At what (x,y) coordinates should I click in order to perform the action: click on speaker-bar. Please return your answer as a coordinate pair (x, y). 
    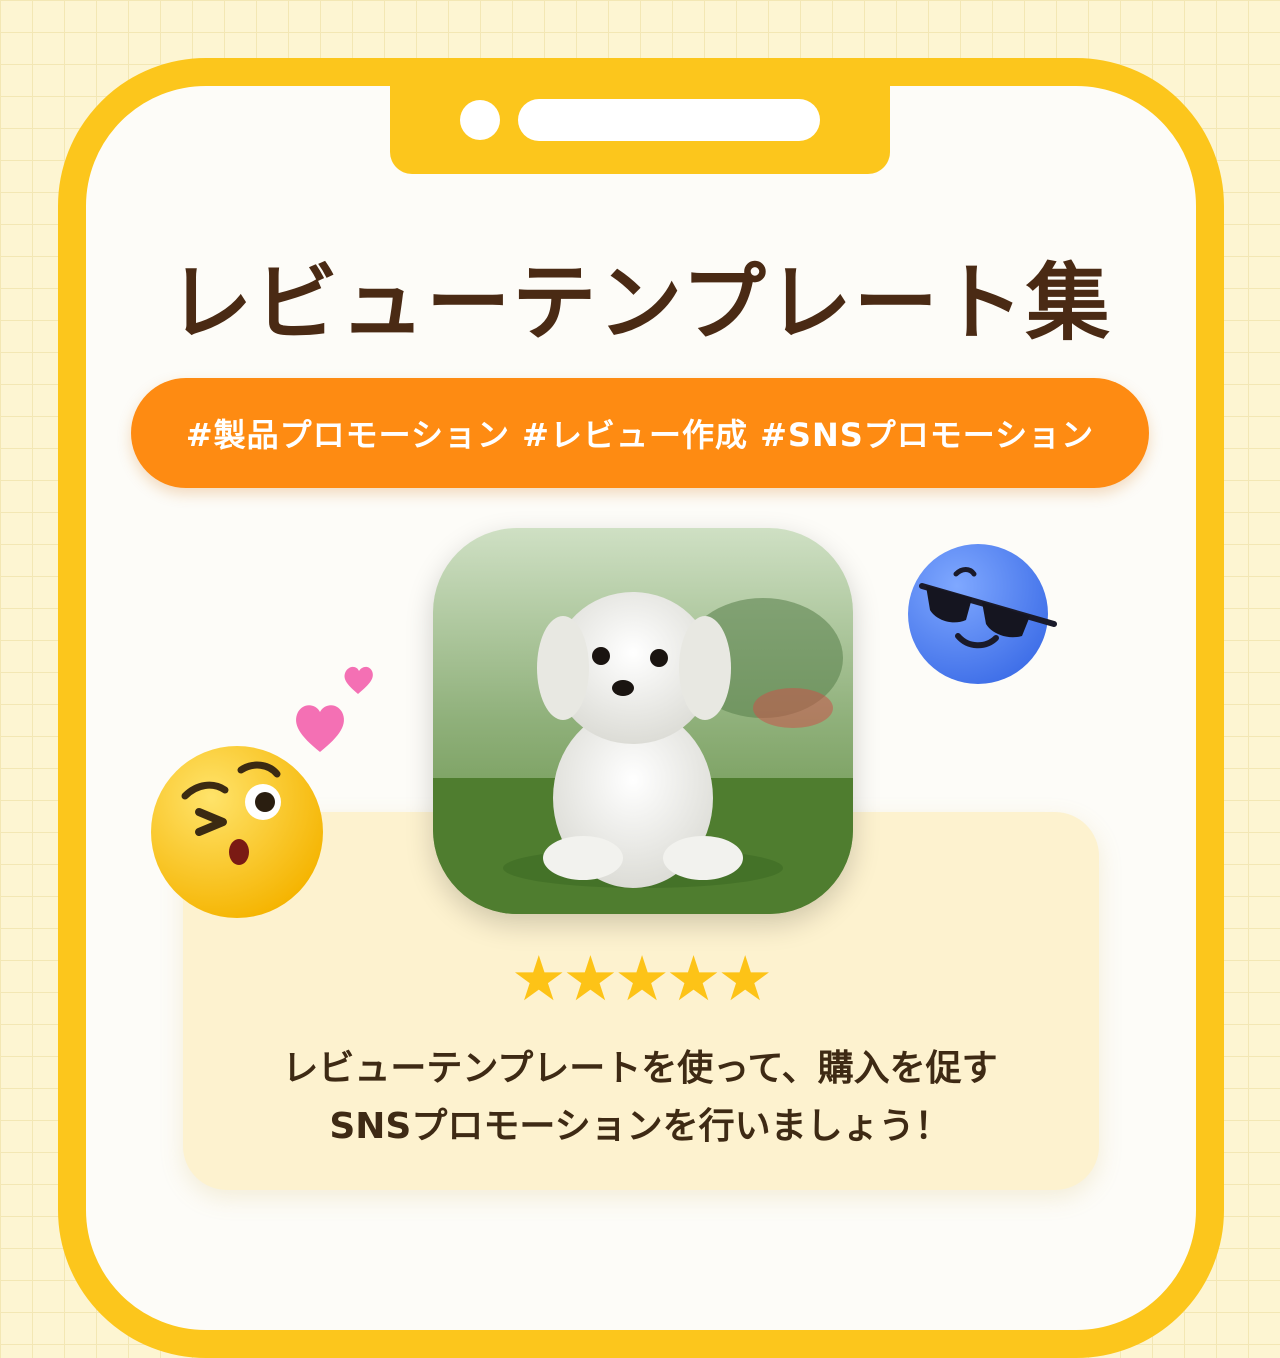
    Looking at the image, I should click on (669, 120).